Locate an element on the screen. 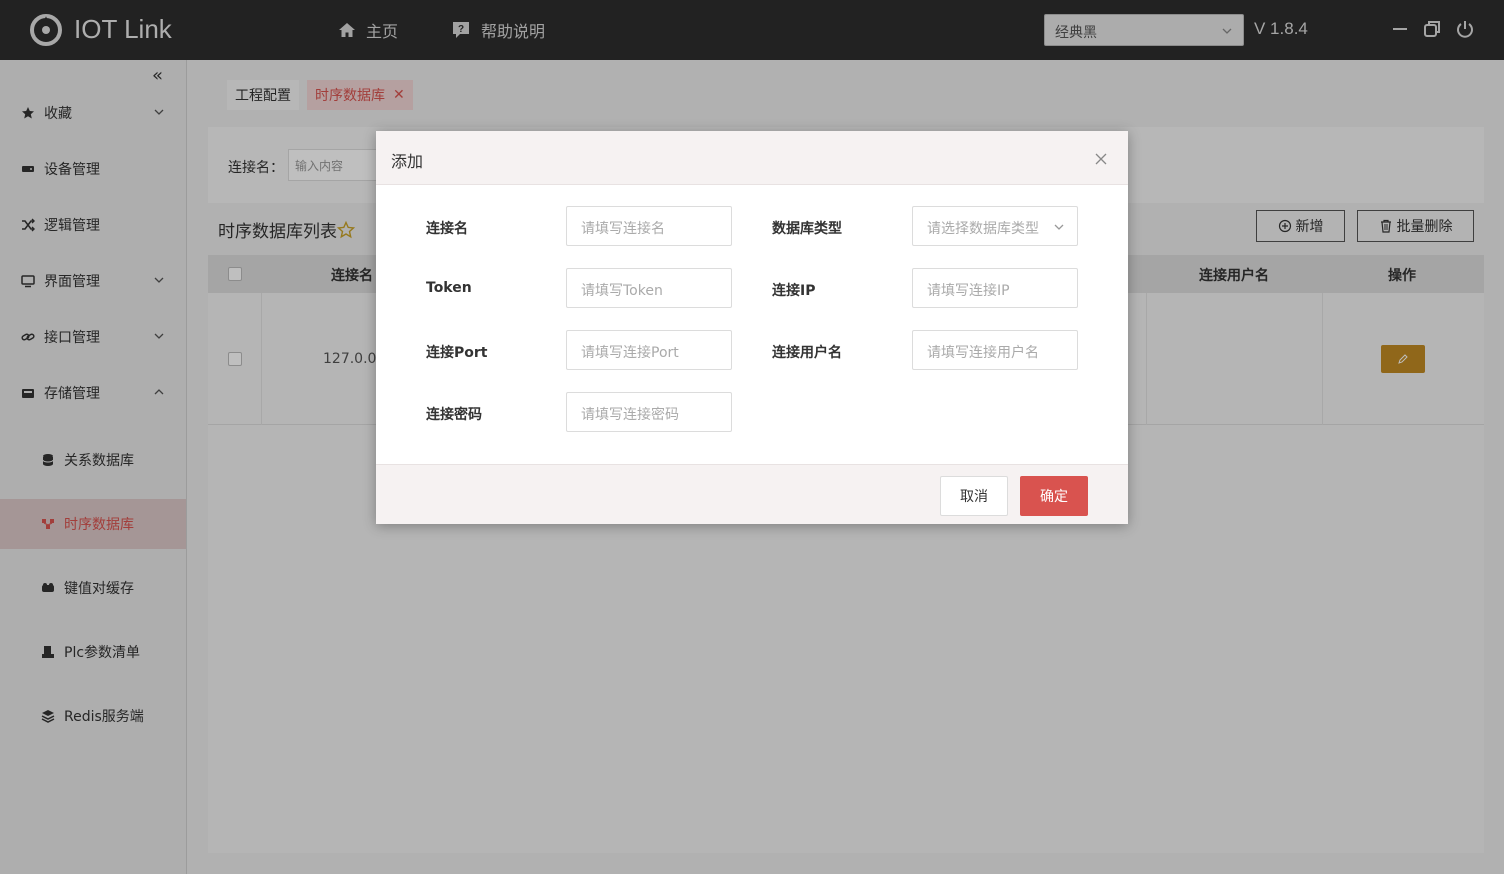 This screenshot has width=1504, height=874. dialog-footer: 取消 确定 is located at coordinates (752, 494).